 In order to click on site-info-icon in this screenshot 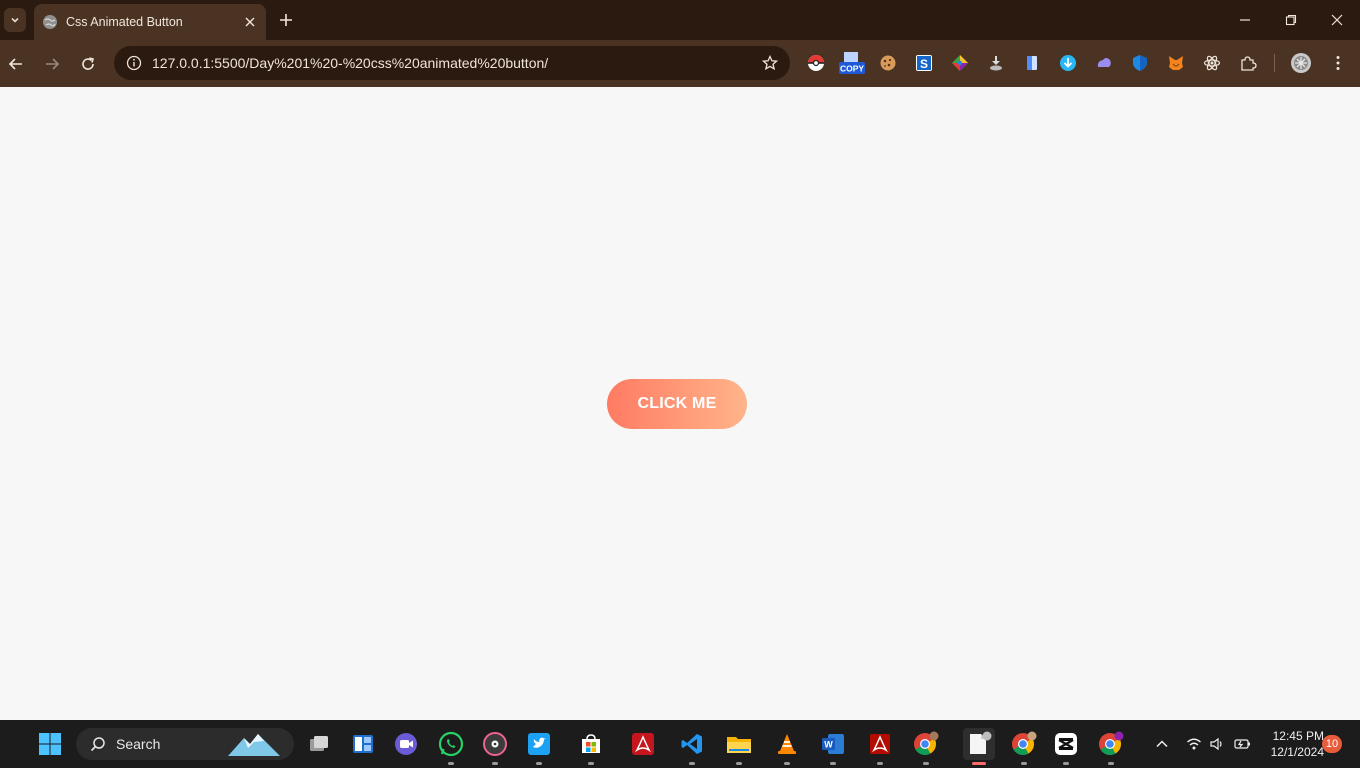, I will do `click(134, 63)`.